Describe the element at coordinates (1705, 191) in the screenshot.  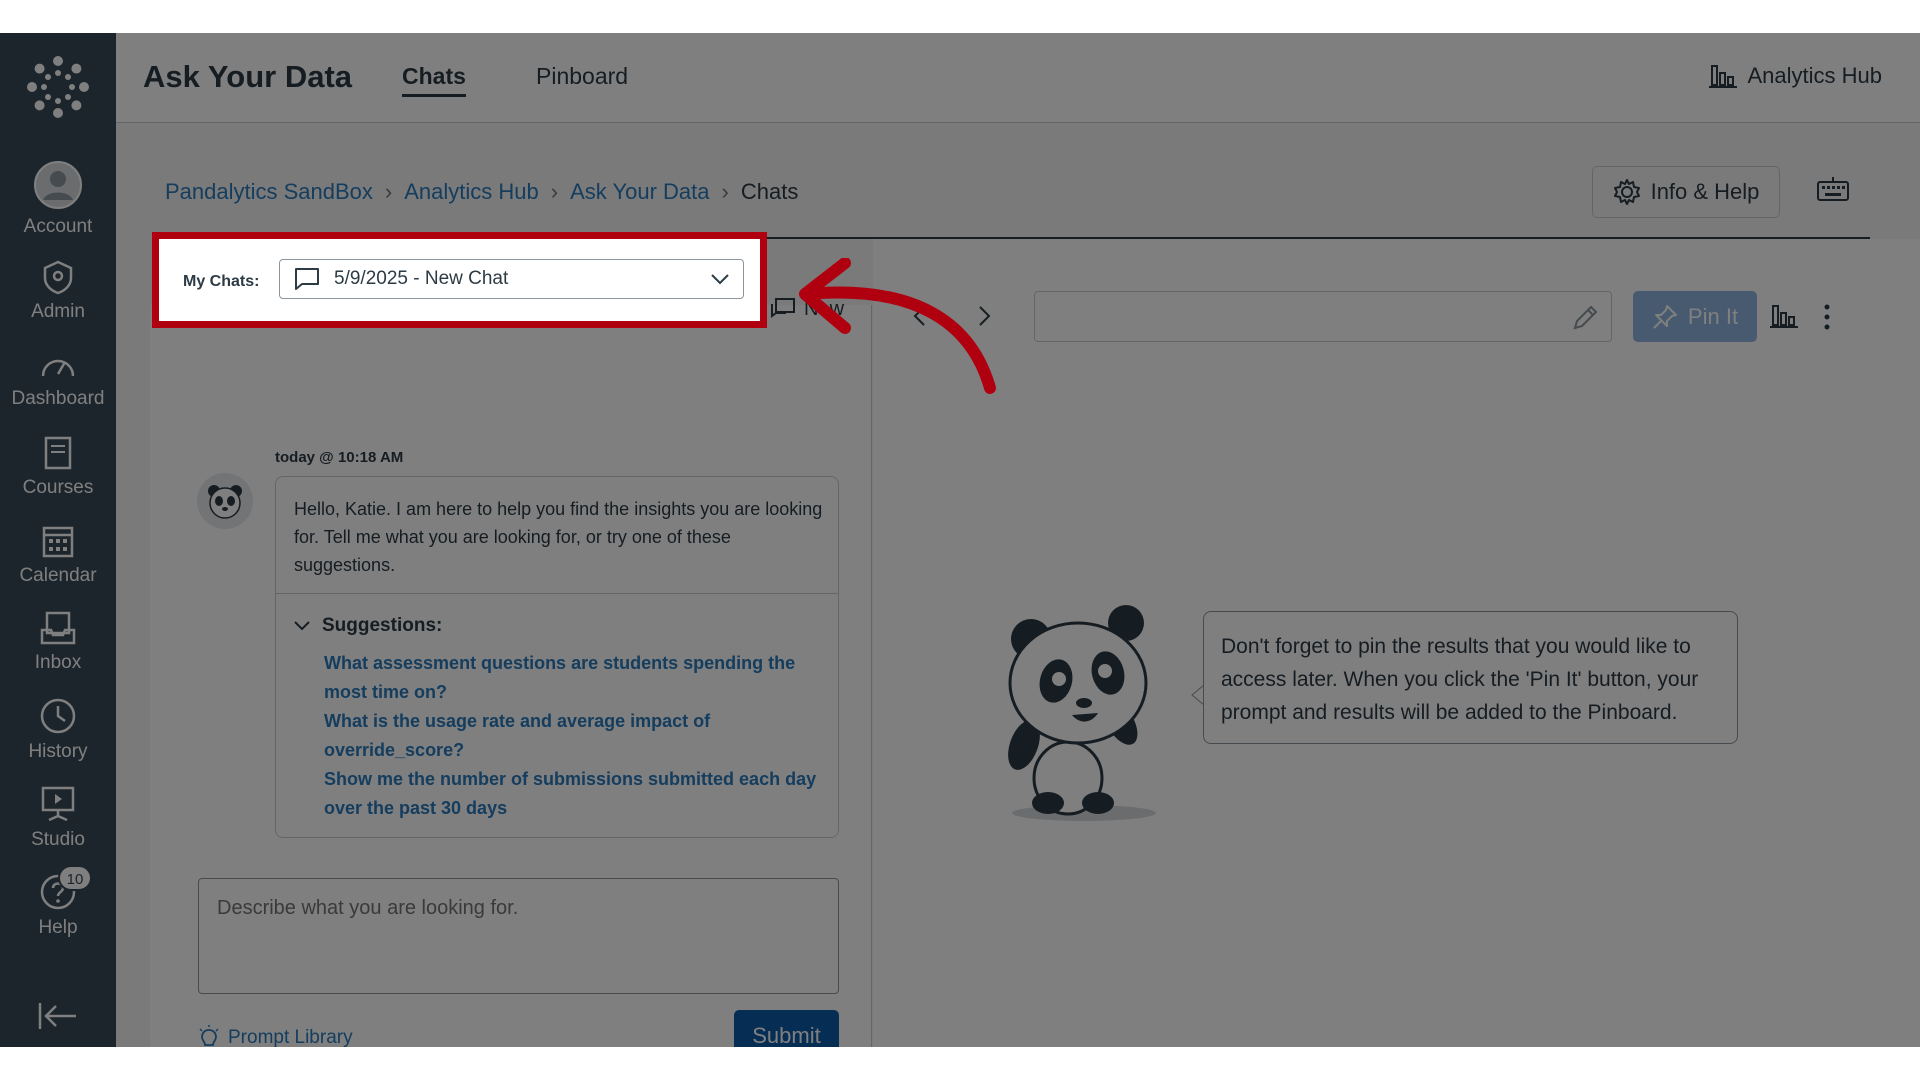
I see `info-help-label: Info & Help` at that location.